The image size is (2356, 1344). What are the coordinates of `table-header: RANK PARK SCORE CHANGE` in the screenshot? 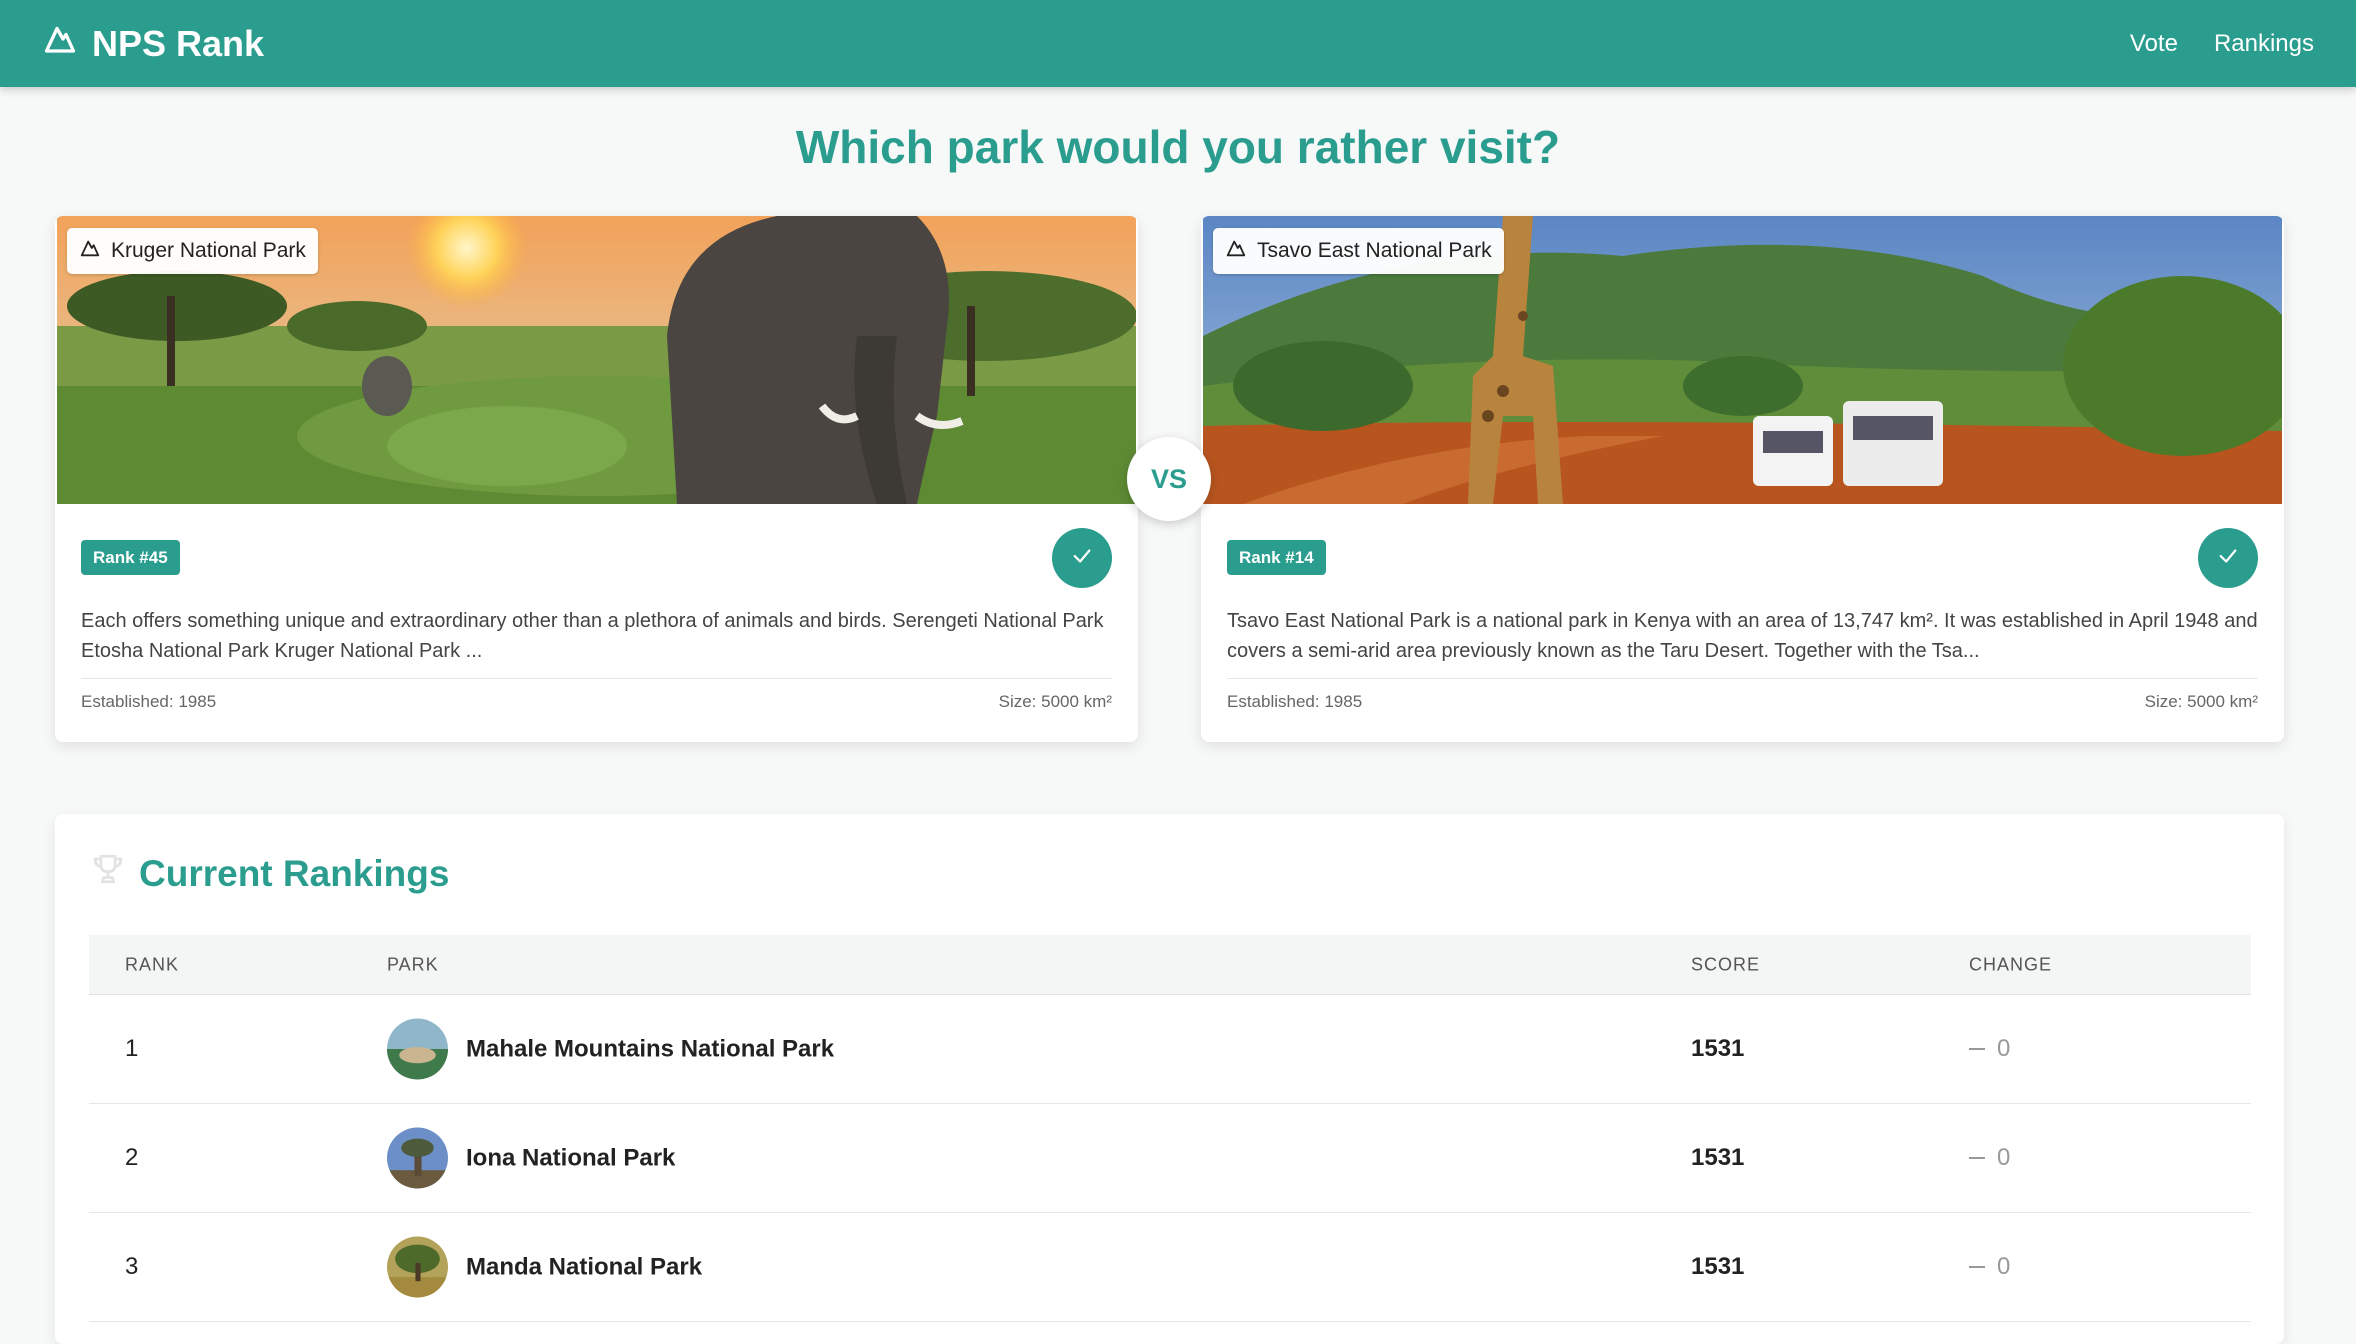 It's located at (1170, 965).